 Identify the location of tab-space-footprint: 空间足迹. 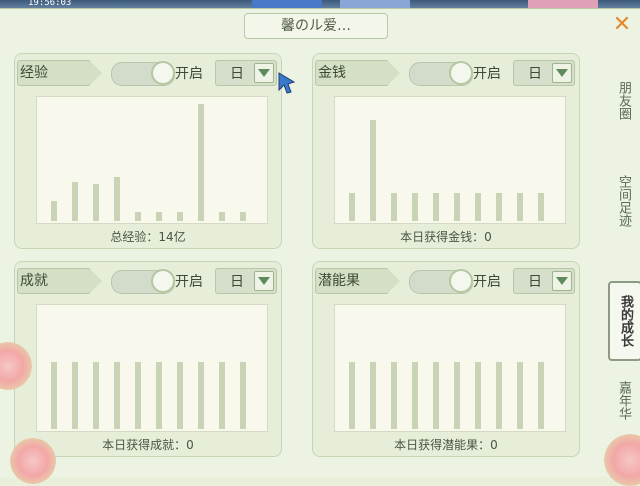
(623, 201).